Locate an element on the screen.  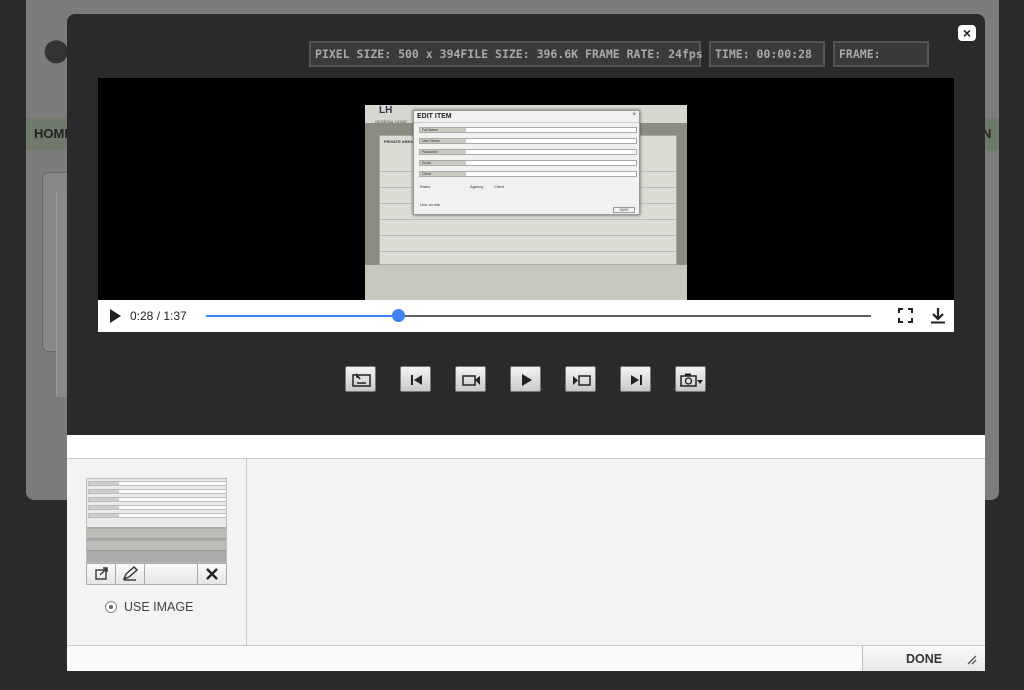
frame-footer is located at coordinates (526, 282).